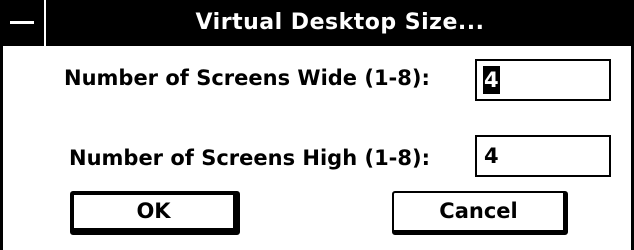 This screenshot has height=250, width=634. I want to click on ok-button: OK, so click(155, 213).